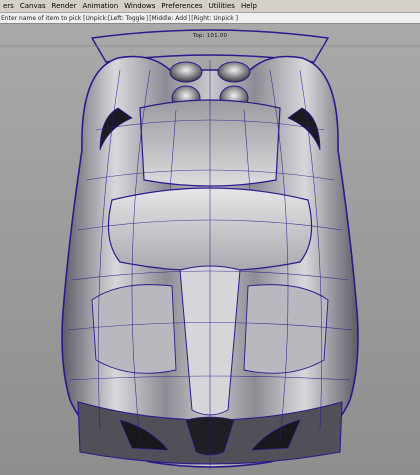  I want to click on viewport-label: Top: 101.00, so click(210, 36).